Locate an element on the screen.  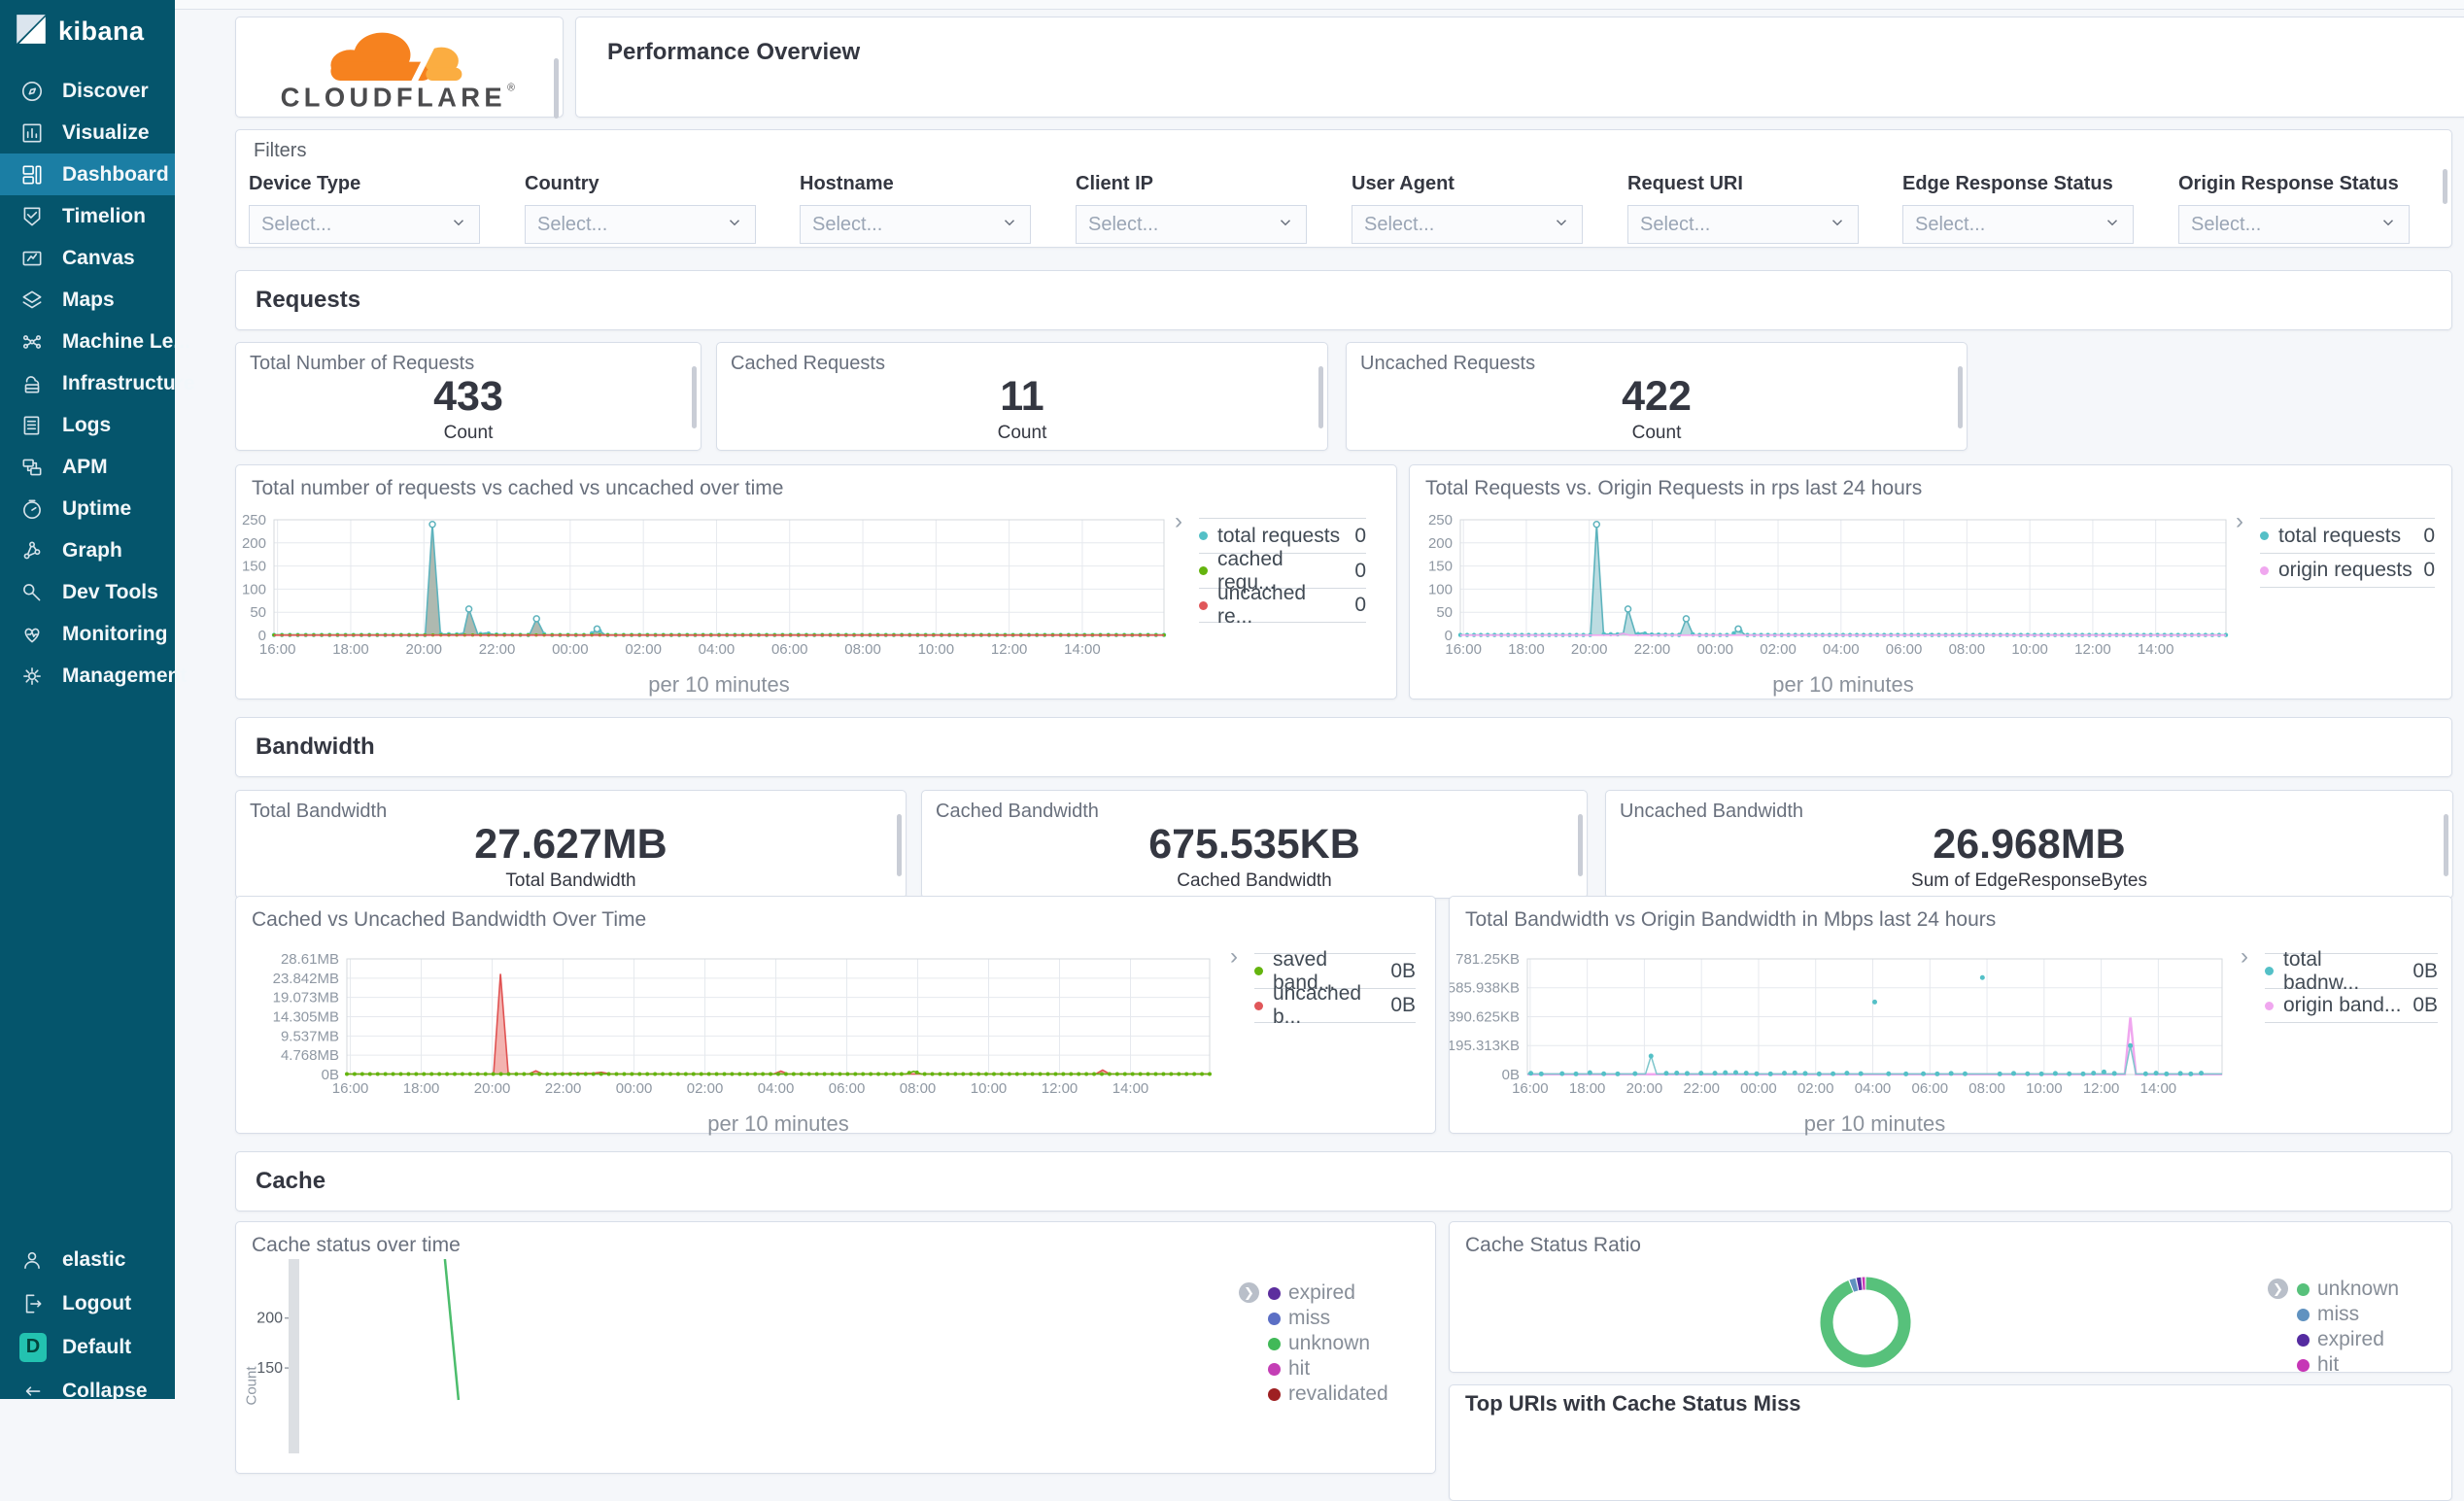
legend-item-total-requests: total requests0 is located at coordinates (2347, 535).